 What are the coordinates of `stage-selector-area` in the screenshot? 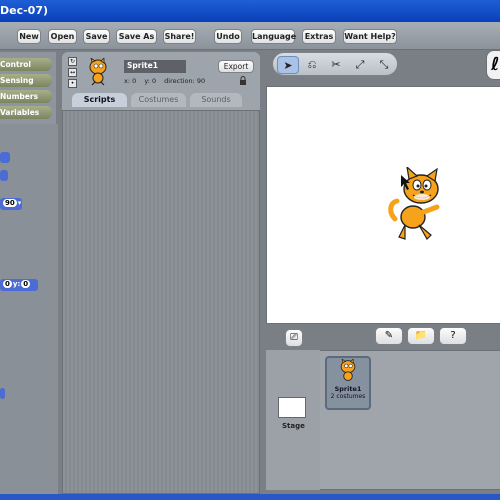 It's located at (293, 420).